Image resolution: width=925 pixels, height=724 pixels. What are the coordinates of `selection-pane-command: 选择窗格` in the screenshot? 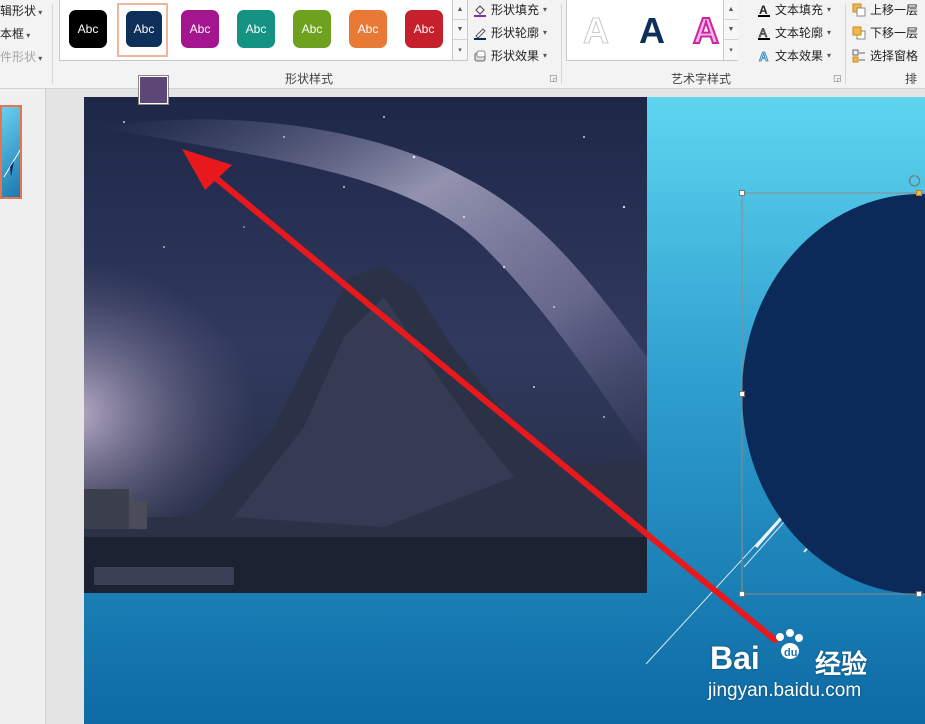 It's located at (885, 55).